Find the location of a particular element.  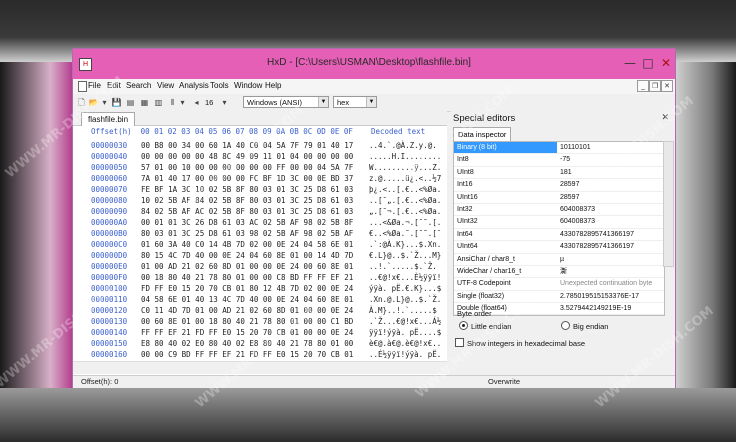

row-decoded-text: ..€@!x€...È½ÿÿï! is located at coordinates (405, 277).